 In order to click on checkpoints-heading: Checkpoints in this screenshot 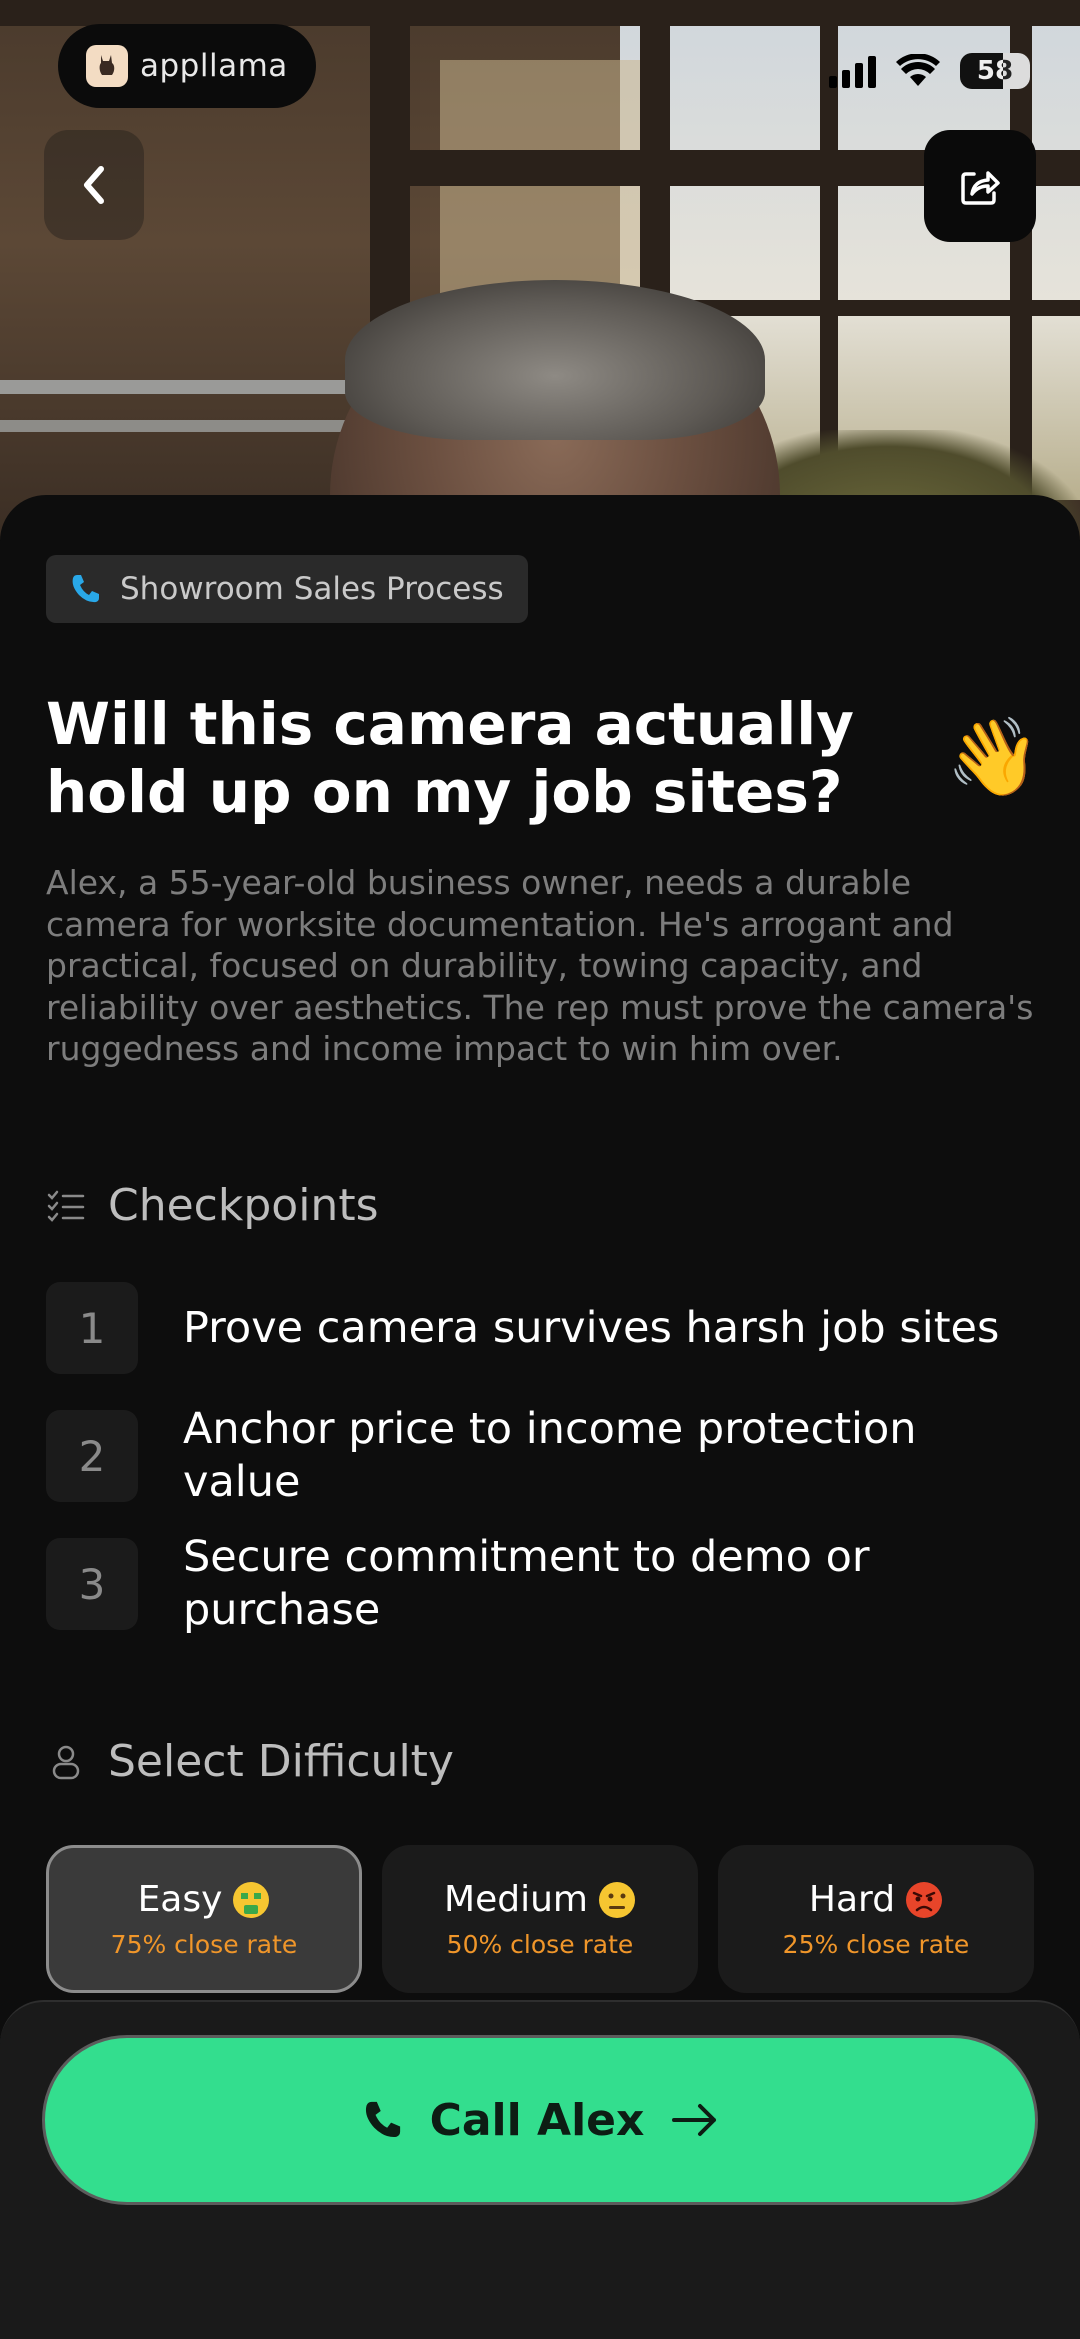, I will do `click(212, 1205)`.